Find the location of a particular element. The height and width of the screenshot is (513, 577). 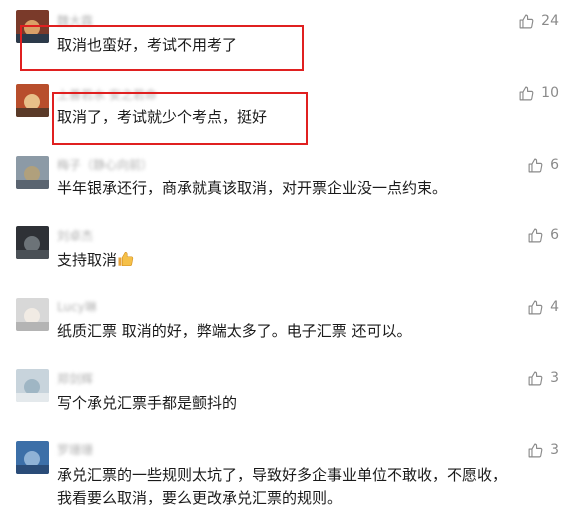

comment-text-line-2: 我看要么取消，要么更改承兑汇票的规则。 is located at coordinates (200, 498).